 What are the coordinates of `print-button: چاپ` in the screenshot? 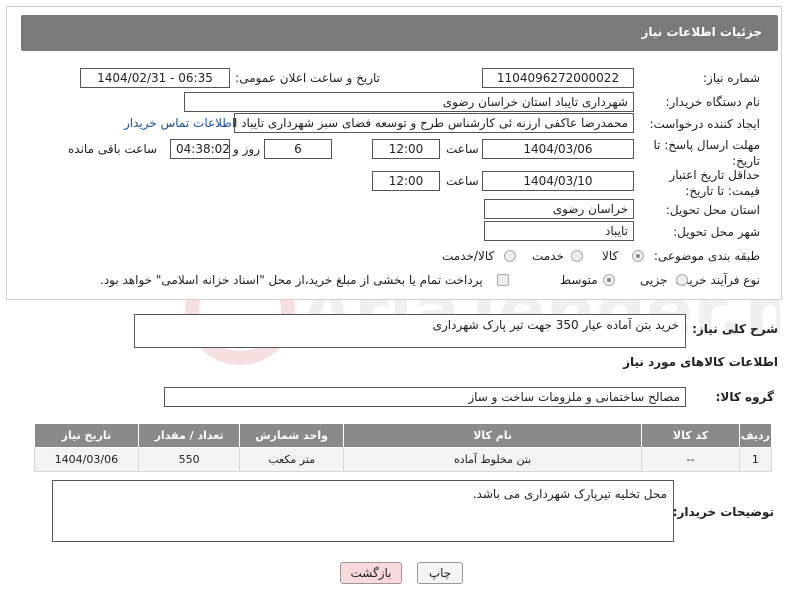 It's located at (440, 573).